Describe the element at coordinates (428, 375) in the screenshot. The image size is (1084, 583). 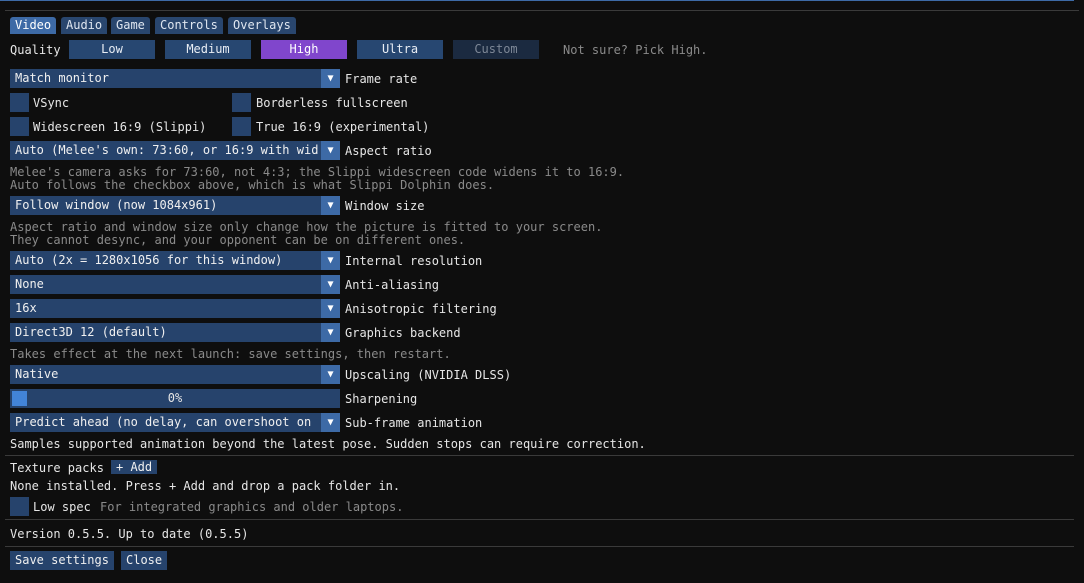
I see `upscaling-label: Upscaling (NVIDIA DLSS)` at that location.